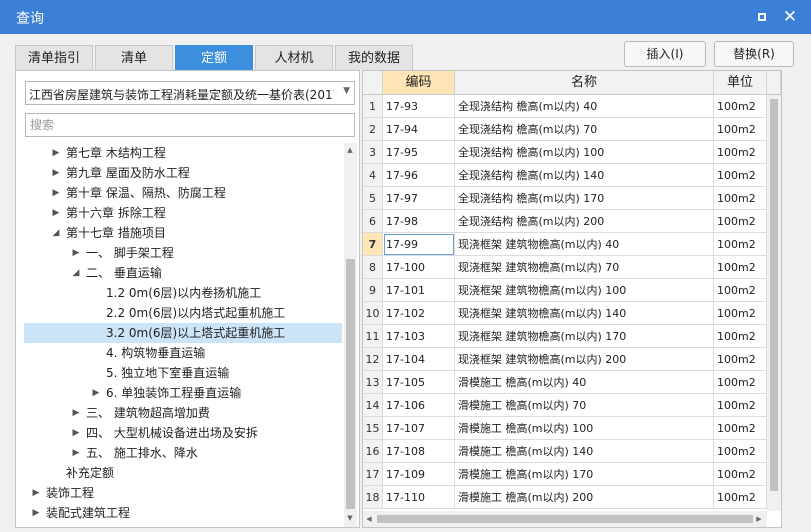 The image size is (811, 532). What do you see at coordinates (565, 519) in the screenshot?
I see `grid-horizontal-scrollbar: ◀ ▶` at bounding box center [565, 519].